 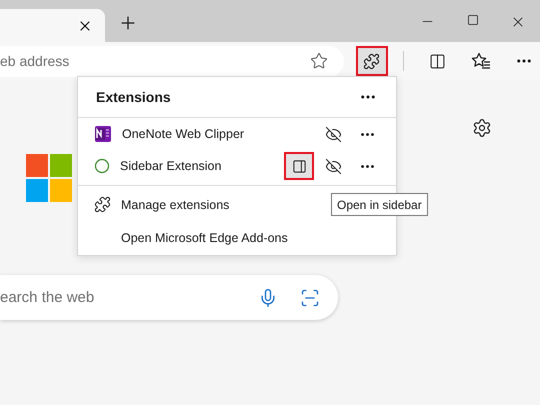 What do you see at coordinates (480, 61) in the screenshot?
I see `favorites-icon` at bounding box center [480, 61].